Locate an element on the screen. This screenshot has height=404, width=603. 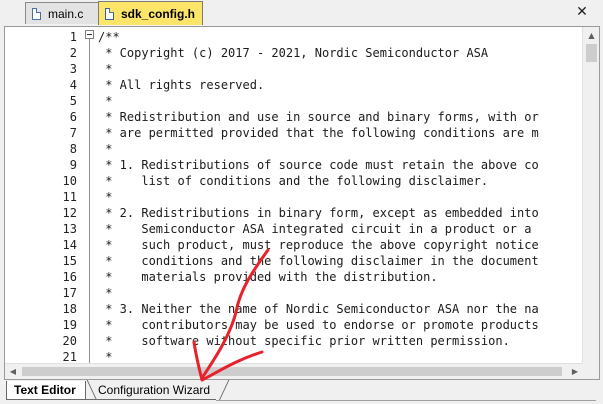
vertical-scrollbar: ▲ is located at coordinates (590, 196).